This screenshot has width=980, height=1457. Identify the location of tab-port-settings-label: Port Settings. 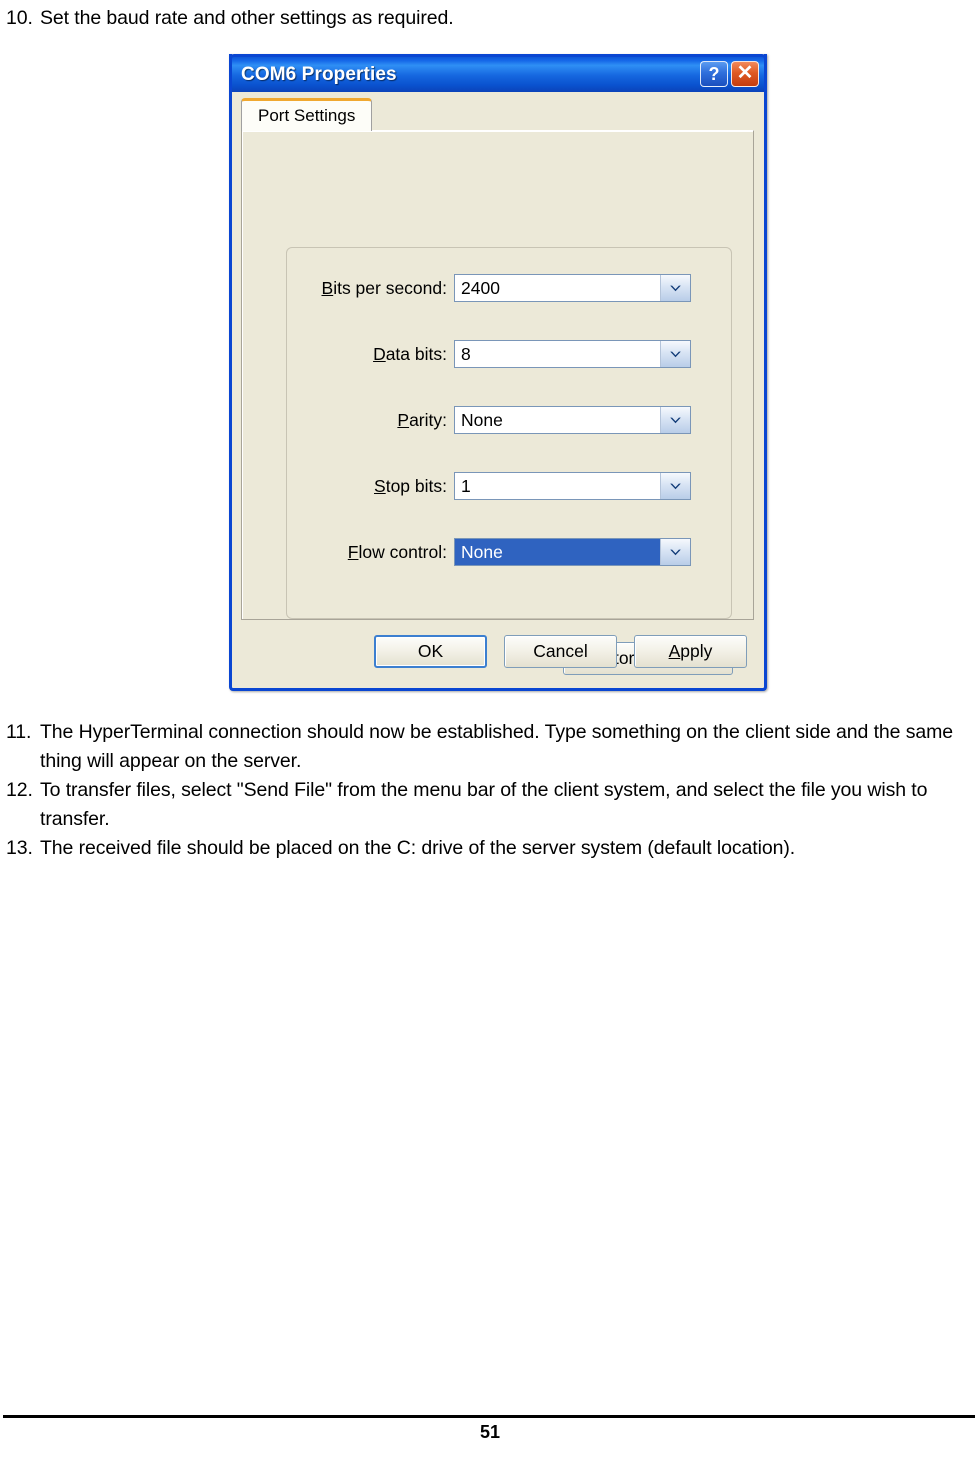
(307, 115).